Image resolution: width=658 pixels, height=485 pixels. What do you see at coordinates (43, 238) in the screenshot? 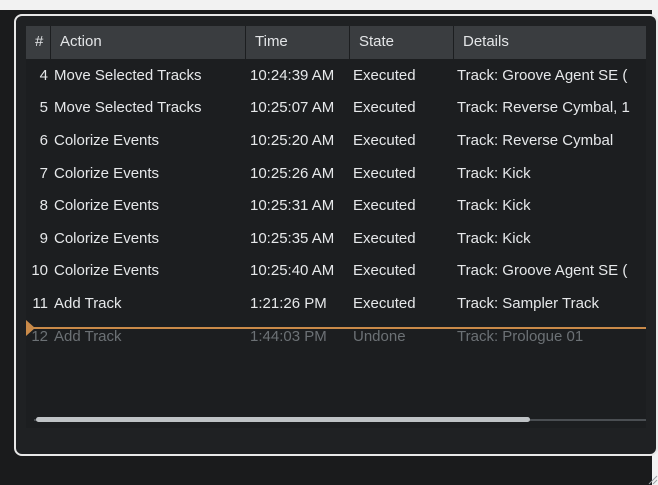
I see `row-number: 9` at bounding box center [43, 238].